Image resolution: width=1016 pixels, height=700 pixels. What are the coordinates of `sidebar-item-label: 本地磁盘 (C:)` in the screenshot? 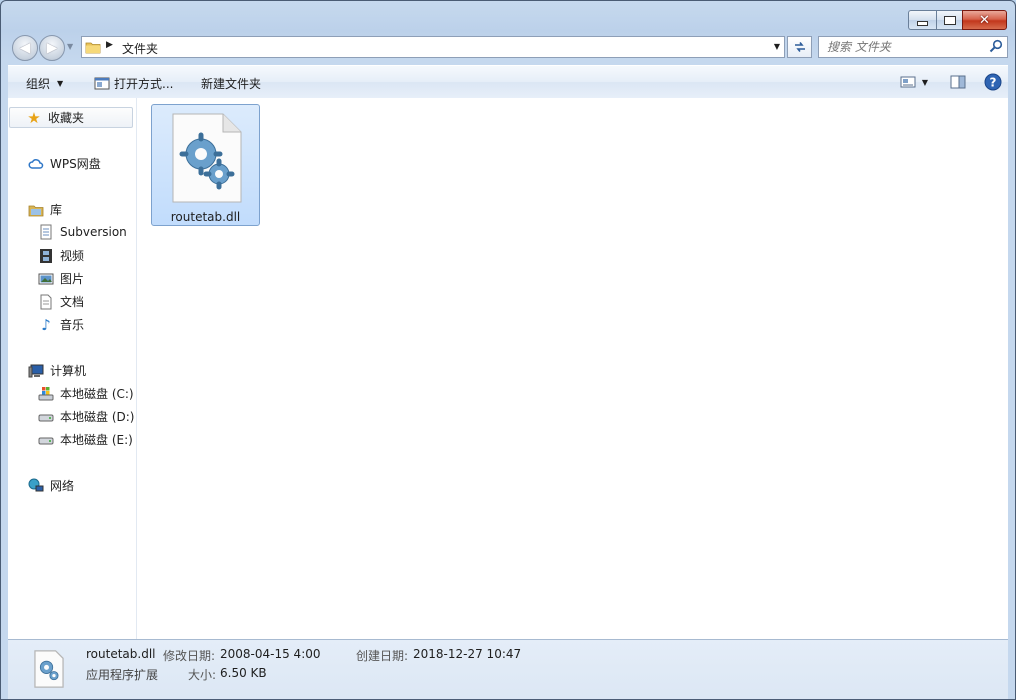 It's located at (97, 394).